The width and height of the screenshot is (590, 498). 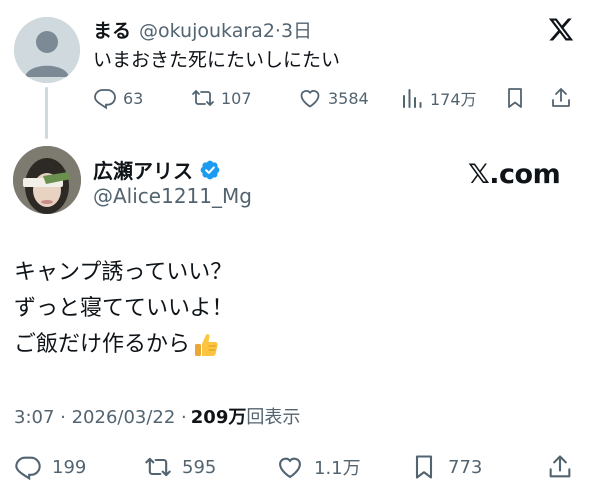 What do you see at coordinates (207, 31) in the screenshot?
I see `reply-author-handle: @okujoukara2` at bounding box center [207, 31].